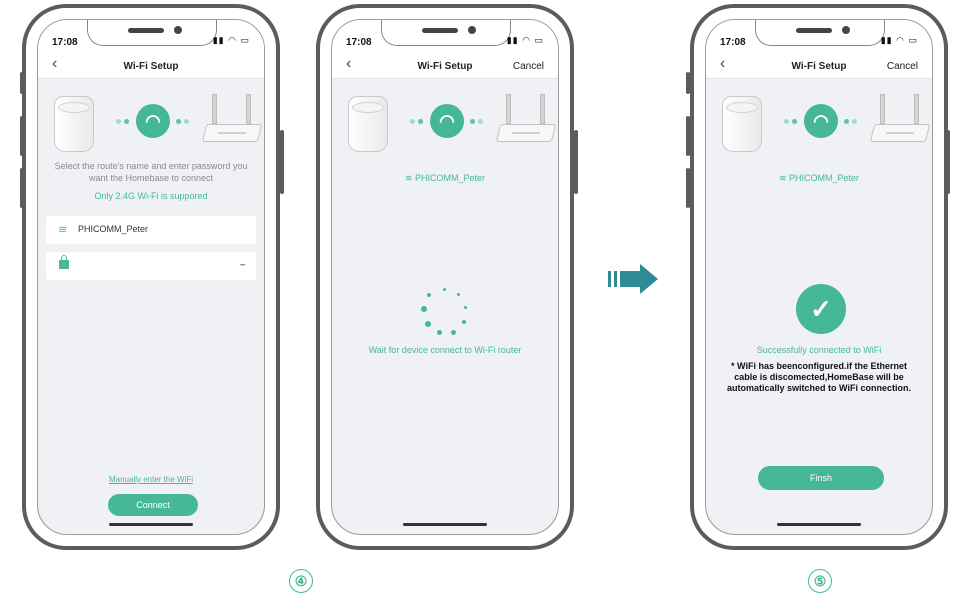 This screenshot has width=957, height=595. I want to click on step-4-marker: ④, so click(301, 581).